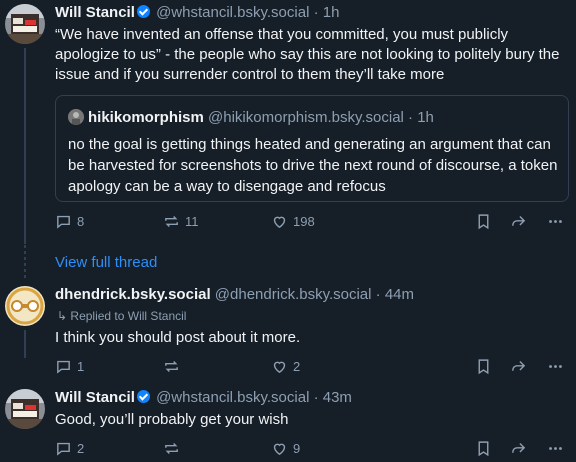 The image size is (576, 462). I want to click on post-header: Will Stancil @whstancil.bsky.social · 1h, so click(197, 13).